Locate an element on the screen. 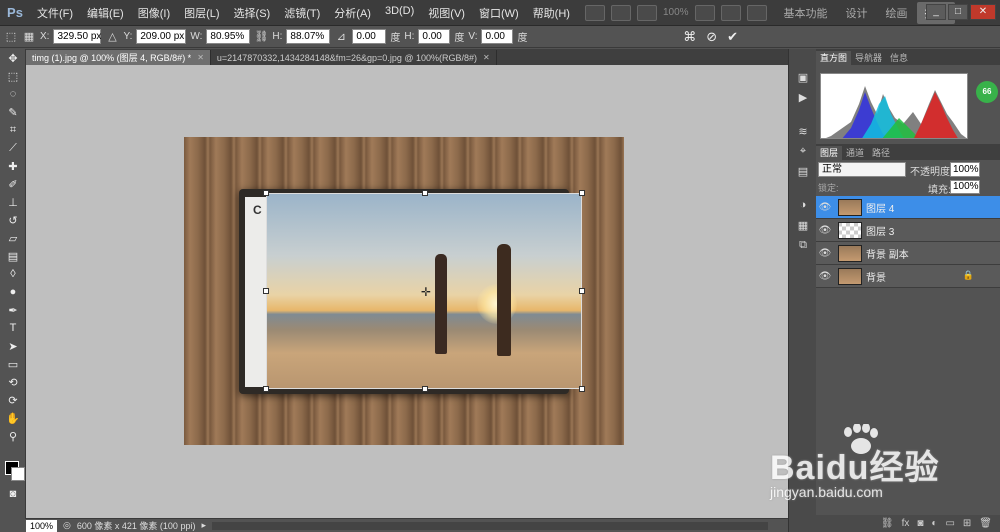 The width and height of the screenshot is (1000, 532). document-tab: timg (1).jpg @ 100% (图层 4, RGB/8#) * ✕ is located at coordinates (118, 57).